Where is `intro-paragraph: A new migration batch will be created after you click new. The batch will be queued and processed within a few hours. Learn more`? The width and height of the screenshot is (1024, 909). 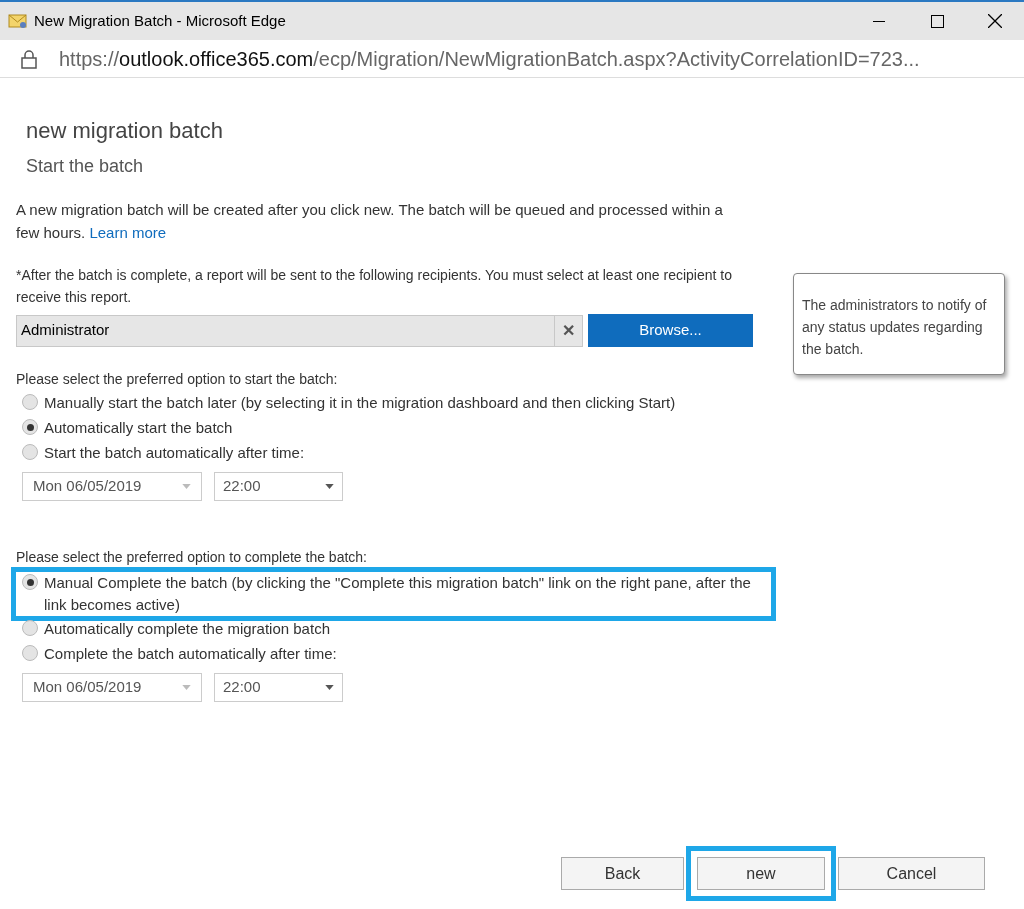 intro-paragraph: A new migration batch will be created after you click new. The batch will be queued and processed within a few hours. Learn more is located at coordinates (370, 221).